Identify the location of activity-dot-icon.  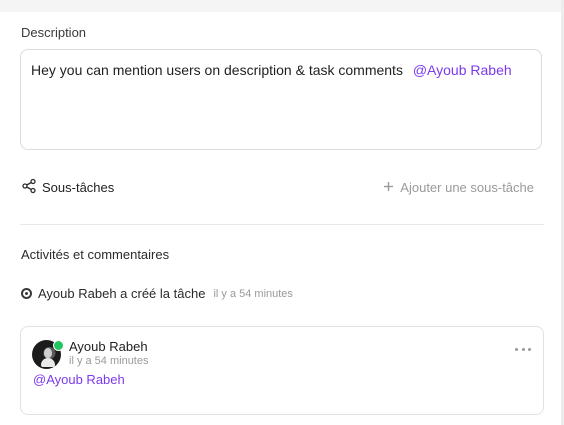
(26, 293).